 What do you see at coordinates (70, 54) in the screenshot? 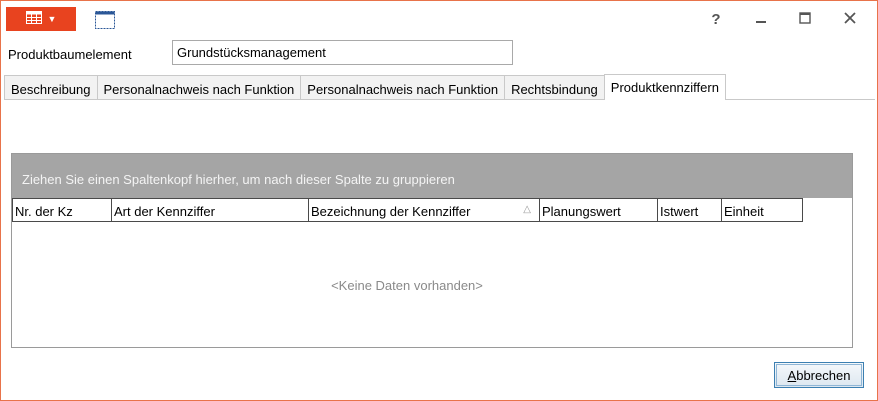
I see `produktbaumelement-label: Produktbaumelement` at bounding box center [70, 54].